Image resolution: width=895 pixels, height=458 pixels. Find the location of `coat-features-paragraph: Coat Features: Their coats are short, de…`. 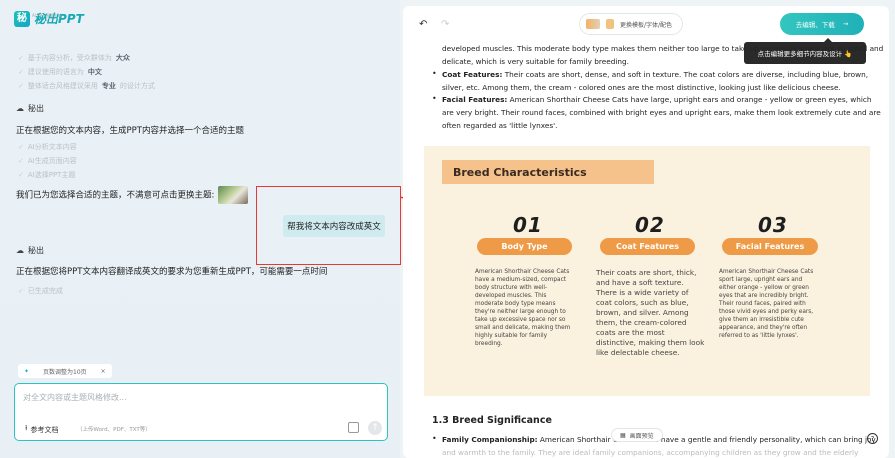

coat-features-paragraph: Coat Features: Their coats are short, de… is located at coordinates (655, 81).